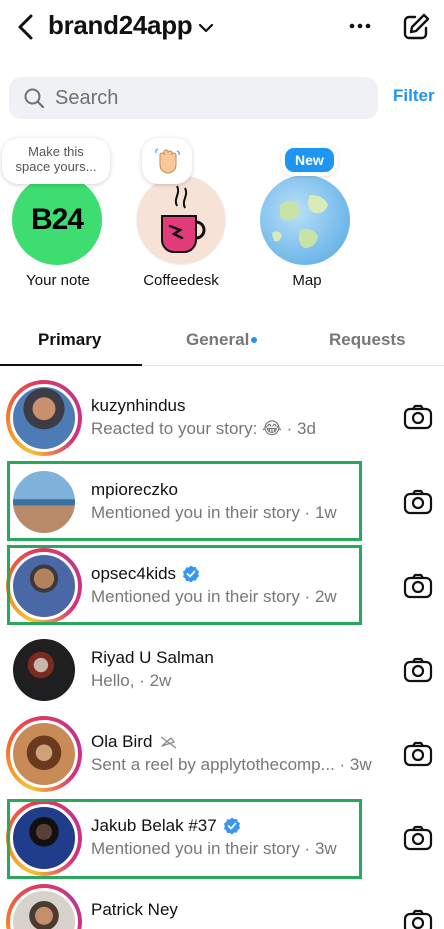 The height and width of the screenshot is (929, 444). I want to click on thread-preview: Mentioned you in their story · 1w, so click(214, 512).